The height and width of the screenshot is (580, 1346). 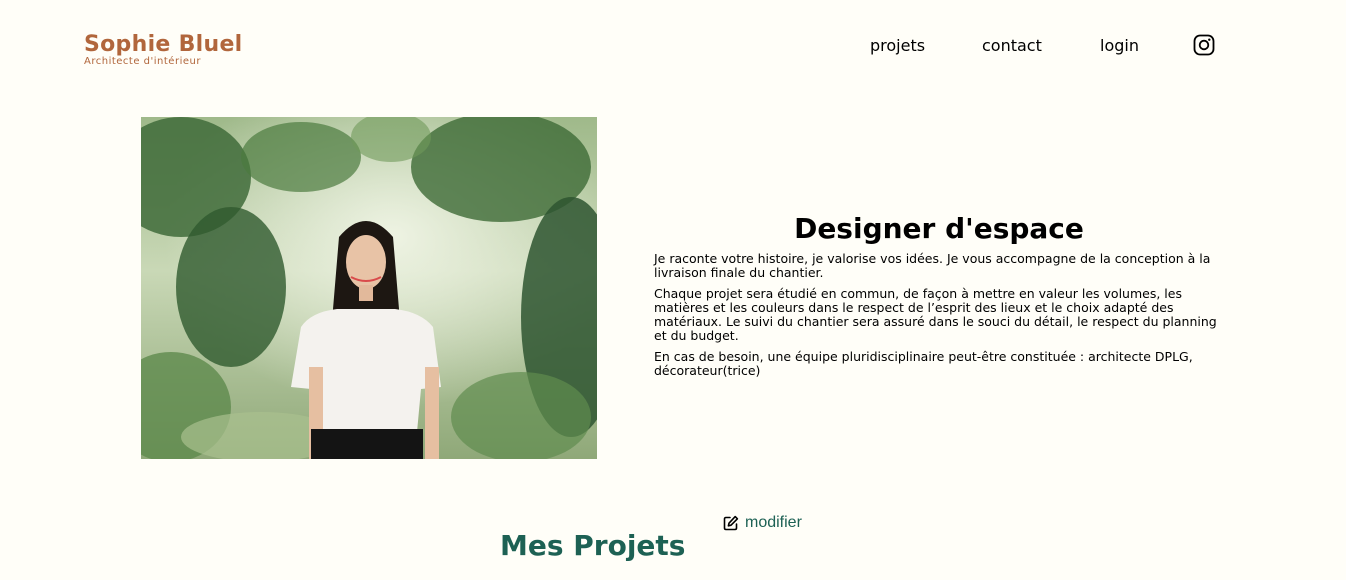 What do you see at coordinates (142, 61) in the screenshot?
I see `logo-subtitle: Architecte d'intérieur` at bounding box center [142, 61].